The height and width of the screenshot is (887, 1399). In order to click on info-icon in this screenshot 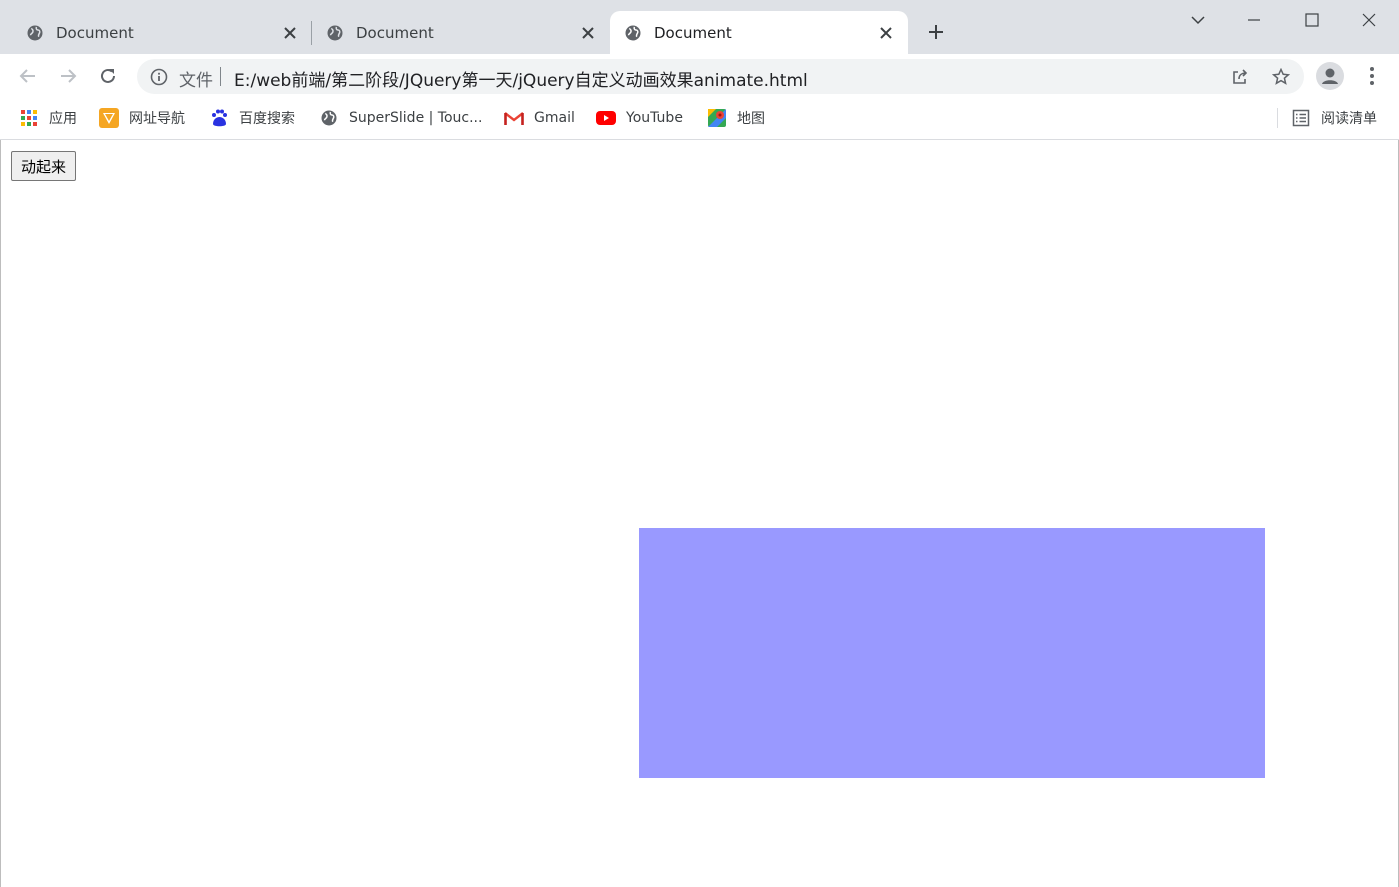, I will do `click(159, 77)`.